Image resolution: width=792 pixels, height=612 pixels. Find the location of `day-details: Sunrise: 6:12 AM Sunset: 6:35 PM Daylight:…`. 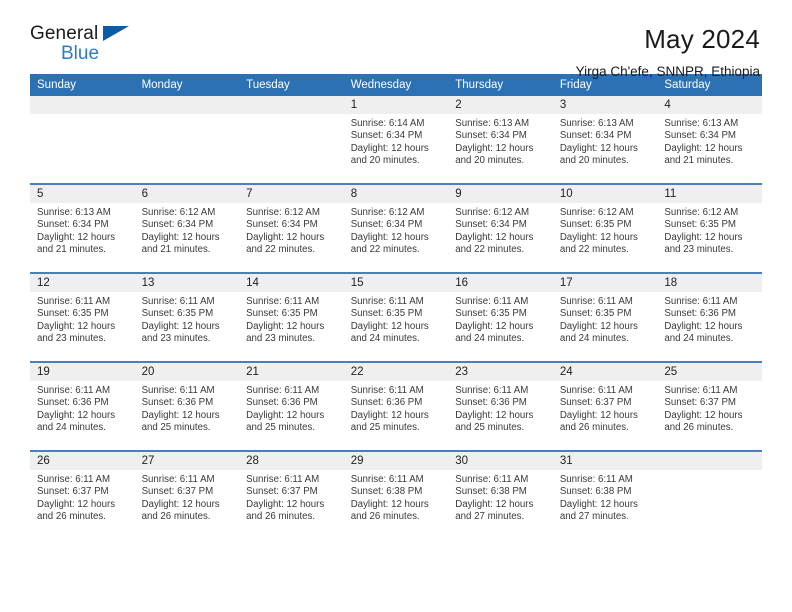

day-details: Sunrise: 6:12 AM Sunset: 6:35 PM Daylight:… is located at coordinates (709, 237).